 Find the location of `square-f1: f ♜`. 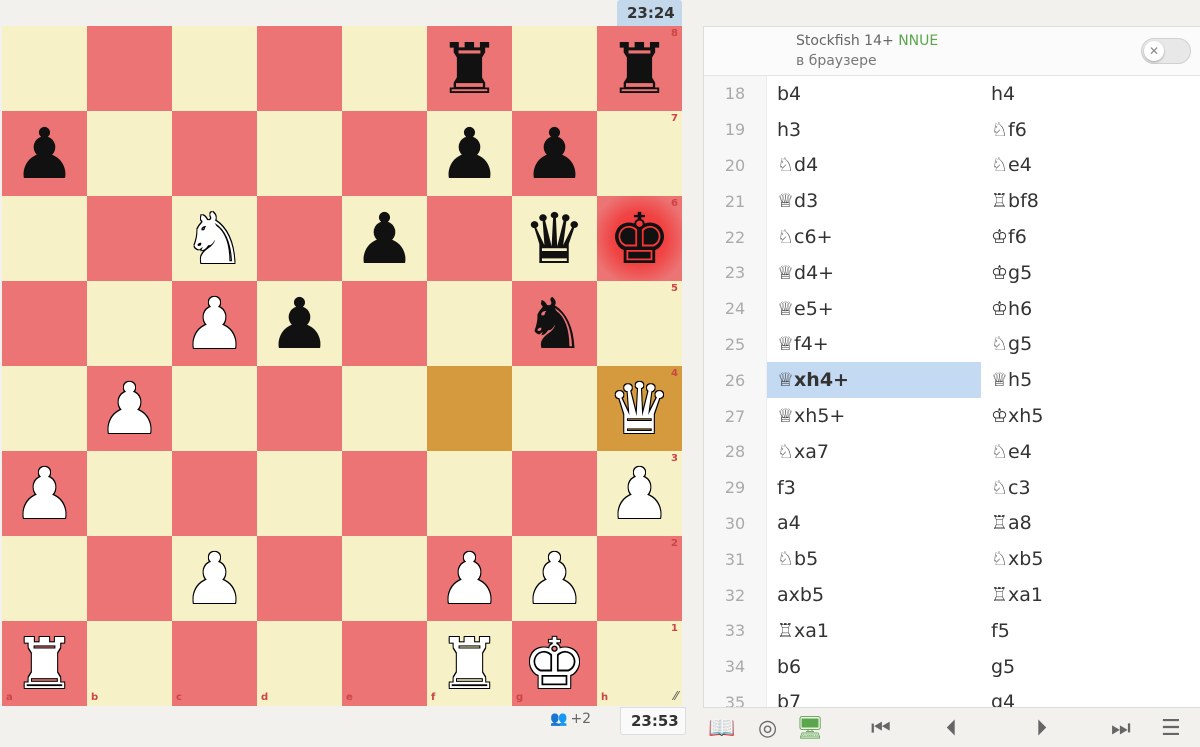

square-f1: f ♜ is located at coordinates (469, 663).